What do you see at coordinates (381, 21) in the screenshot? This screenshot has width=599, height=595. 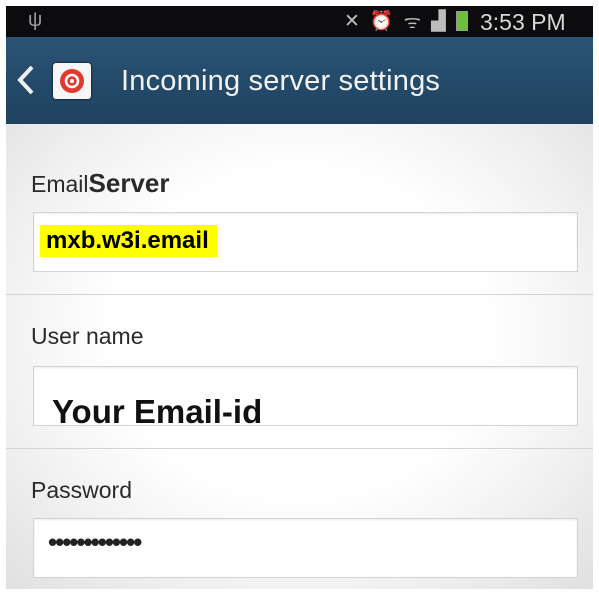 I see `alarm-icon: ⏰` at bounding box center [381, 21].